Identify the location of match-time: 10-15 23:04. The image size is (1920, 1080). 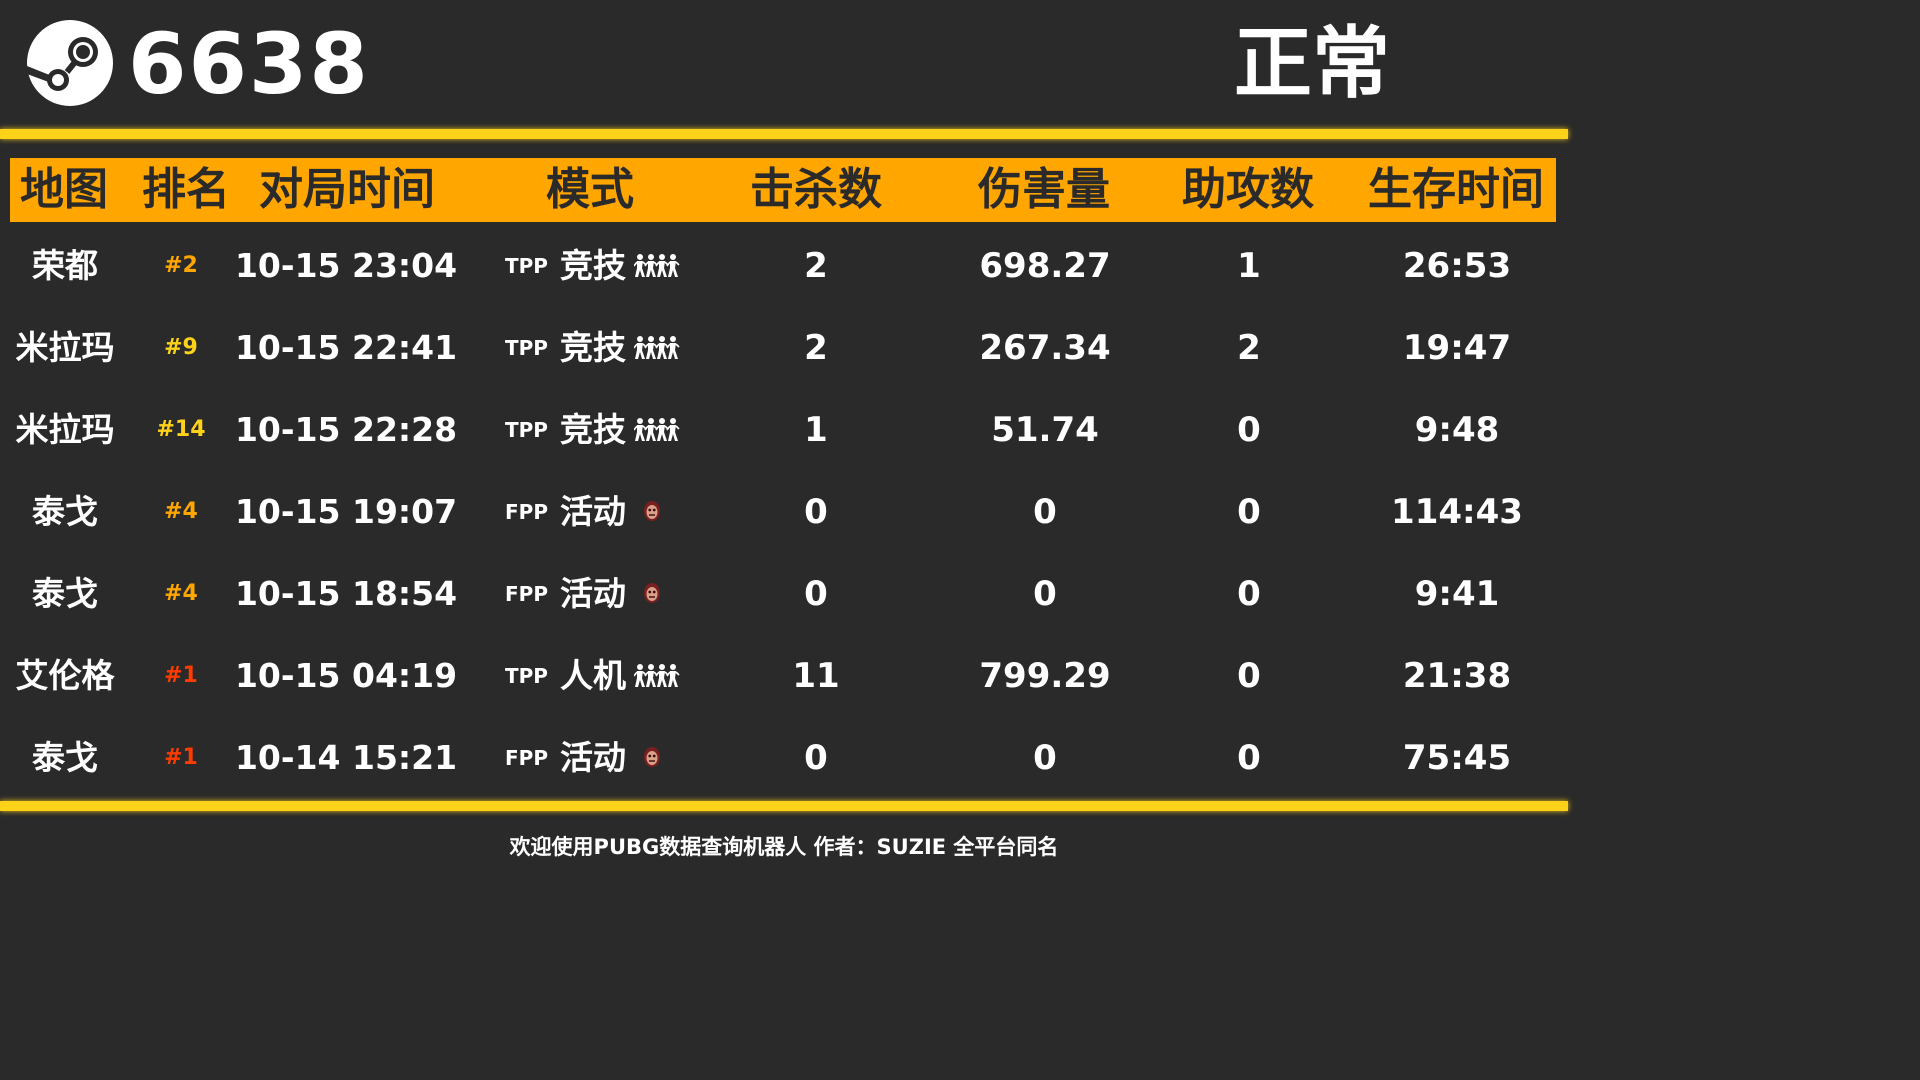
(346, 265).